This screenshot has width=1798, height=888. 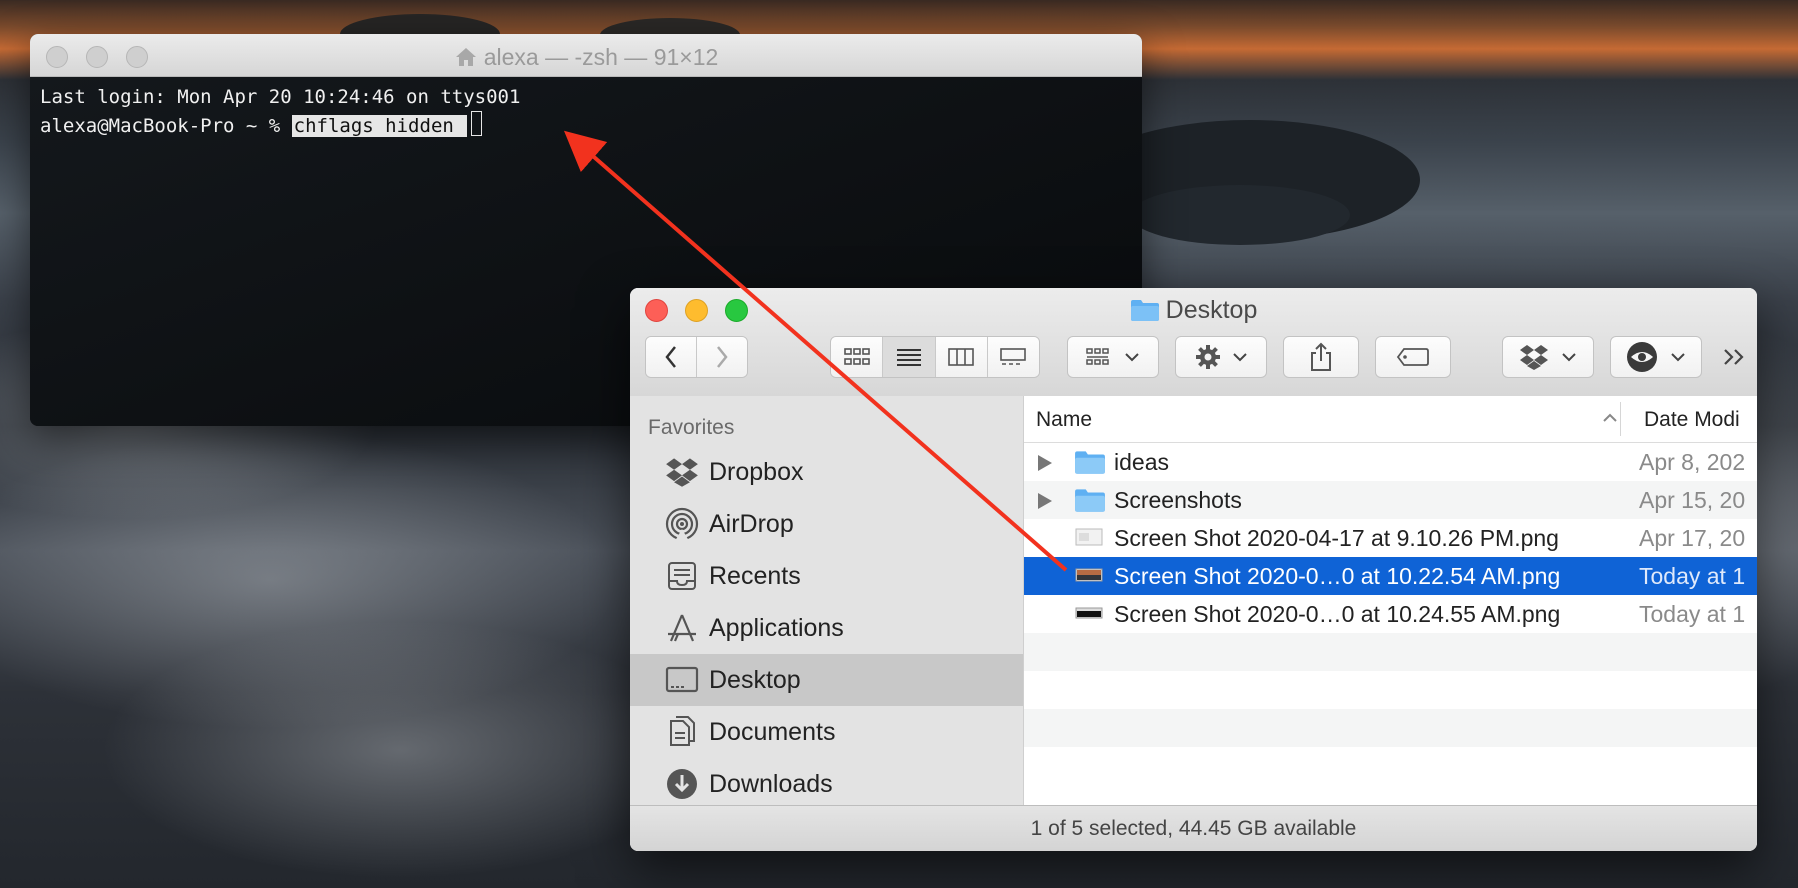 What do you see at coordinates (826, 576) in the screenshot?
I see `sidebar-item-recents: Recents` at bounding box center [826, 576].